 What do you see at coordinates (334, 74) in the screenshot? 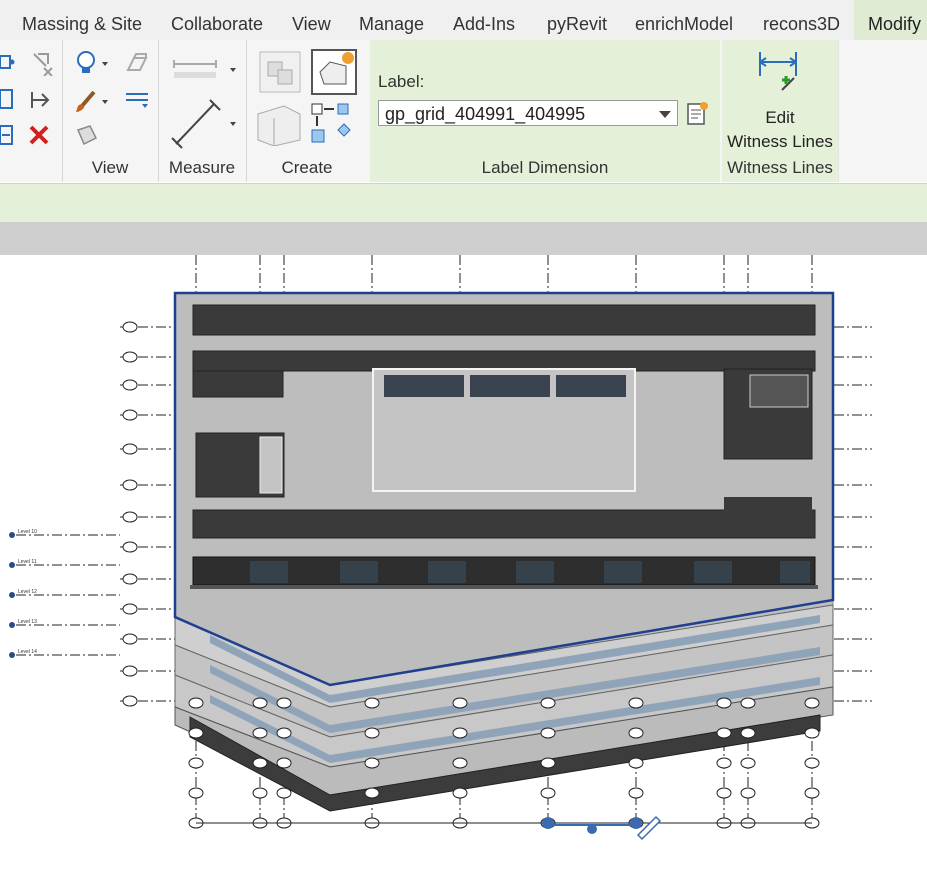
I see `create-parts-icon` at bounding box center [334, 74].